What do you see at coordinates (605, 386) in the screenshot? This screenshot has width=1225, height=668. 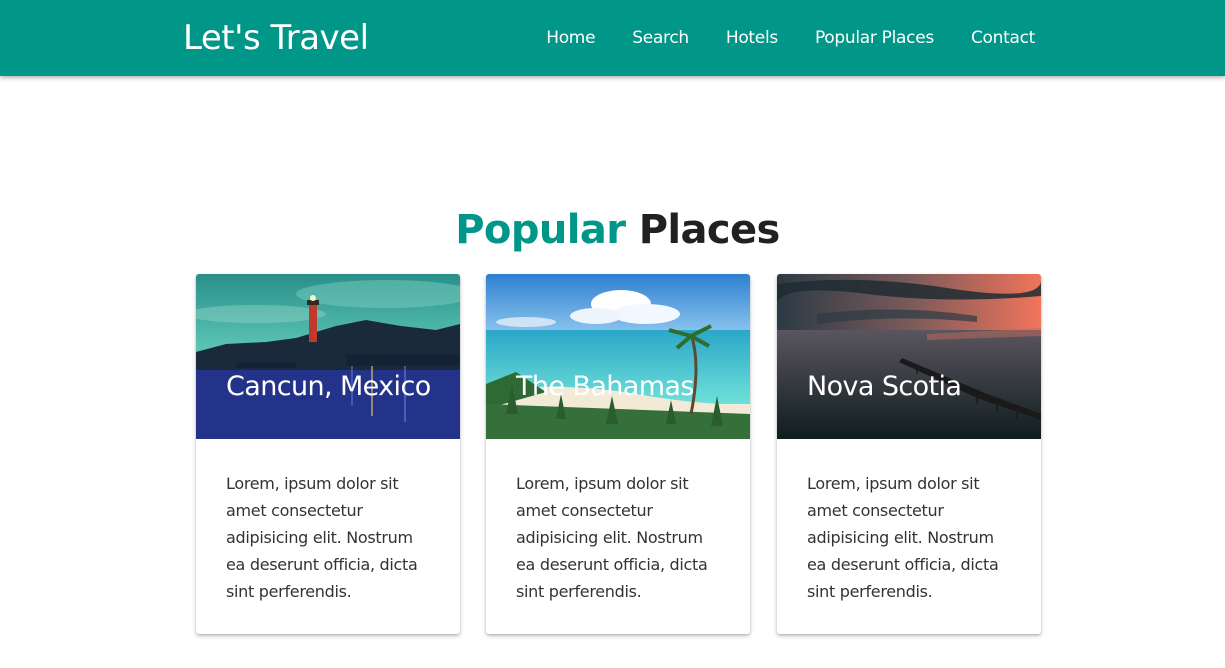 I see `card-title-bahamas: The Bahamas` at bounding box center [605, 386].